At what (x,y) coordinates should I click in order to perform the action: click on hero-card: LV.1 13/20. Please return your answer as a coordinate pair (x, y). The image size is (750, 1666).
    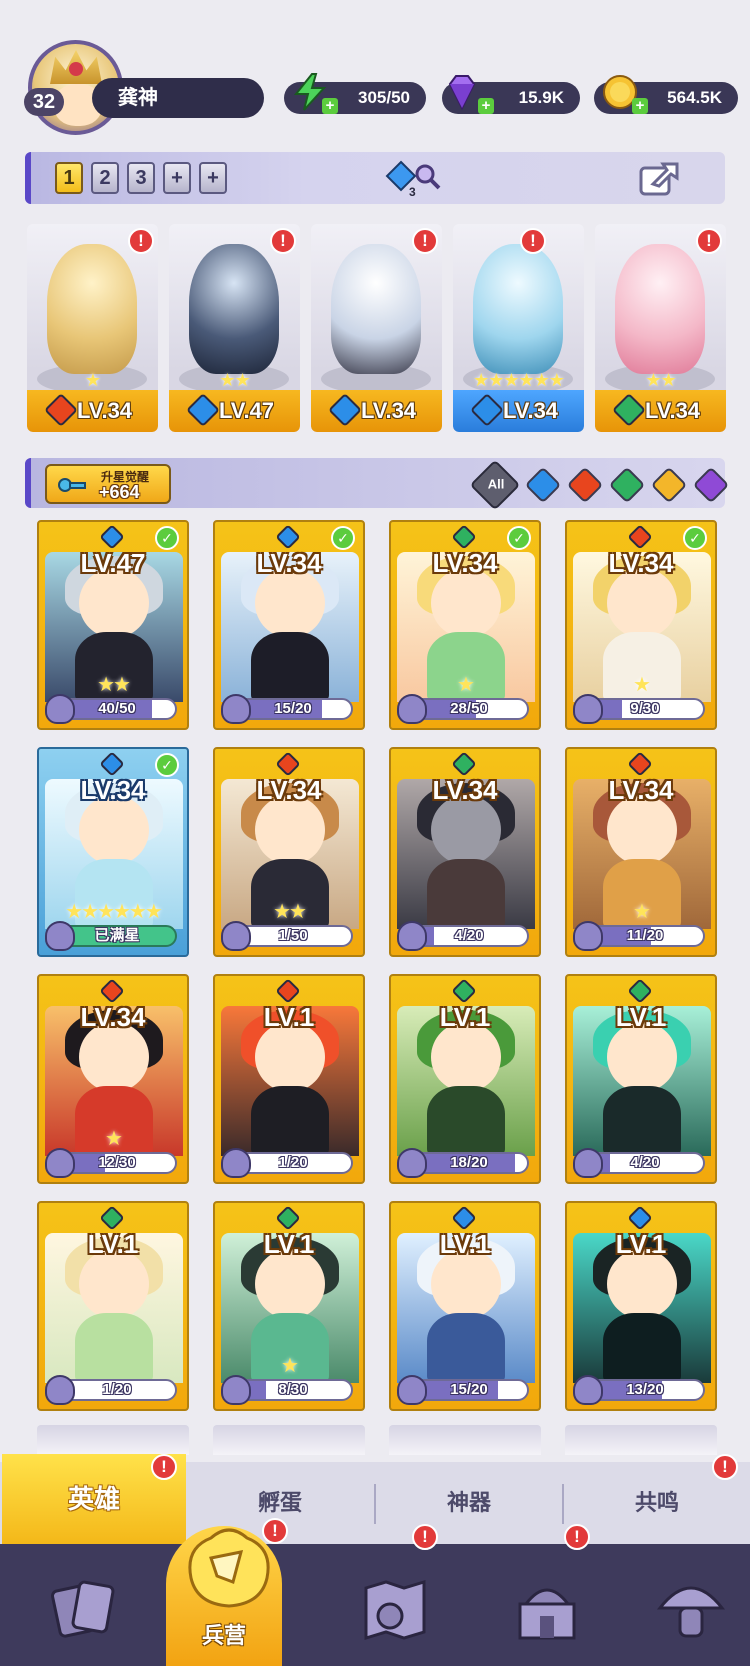
    Looking at the image, I should click on (641, 1306).